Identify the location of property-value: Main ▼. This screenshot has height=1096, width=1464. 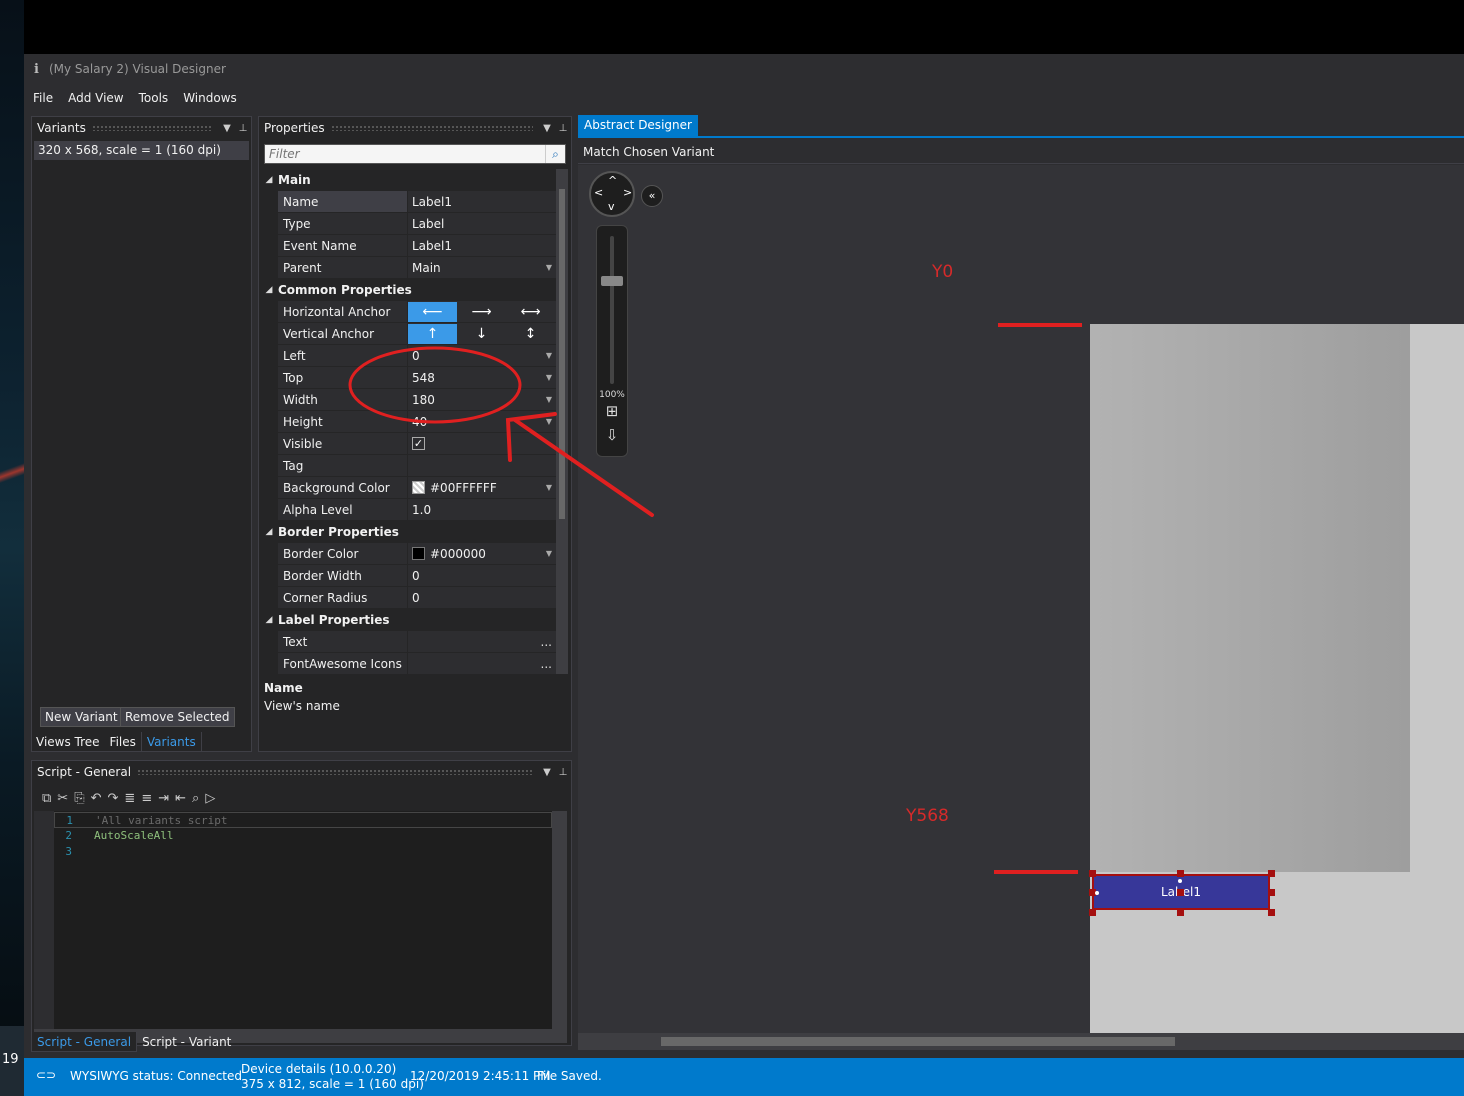
(482, 268).